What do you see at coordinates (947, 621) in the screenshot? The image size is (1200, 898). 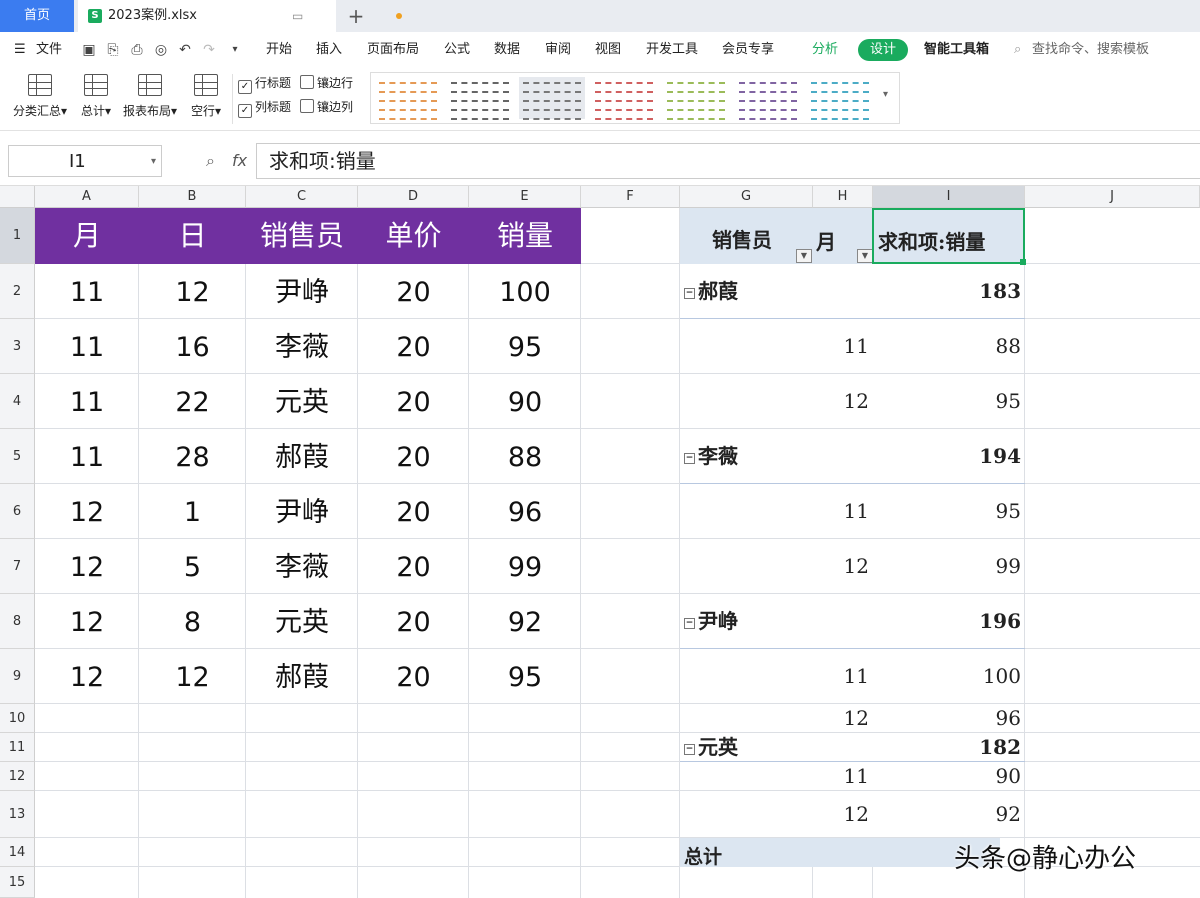 I see `pivot-group-total: 196` at bounding box center [947, 621].